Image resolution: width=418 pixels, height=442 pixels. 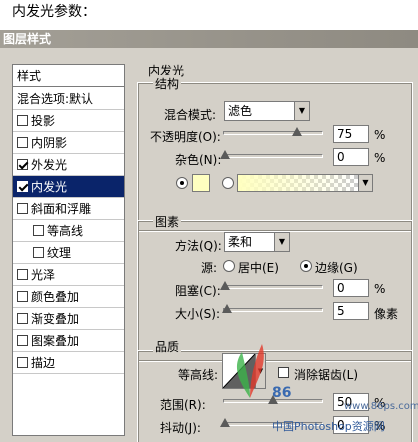 What do you see at coordinates (305, 183) in the screenshot?
I see `glow-gradient-picker: ▼` at bounding box center [305, 183].